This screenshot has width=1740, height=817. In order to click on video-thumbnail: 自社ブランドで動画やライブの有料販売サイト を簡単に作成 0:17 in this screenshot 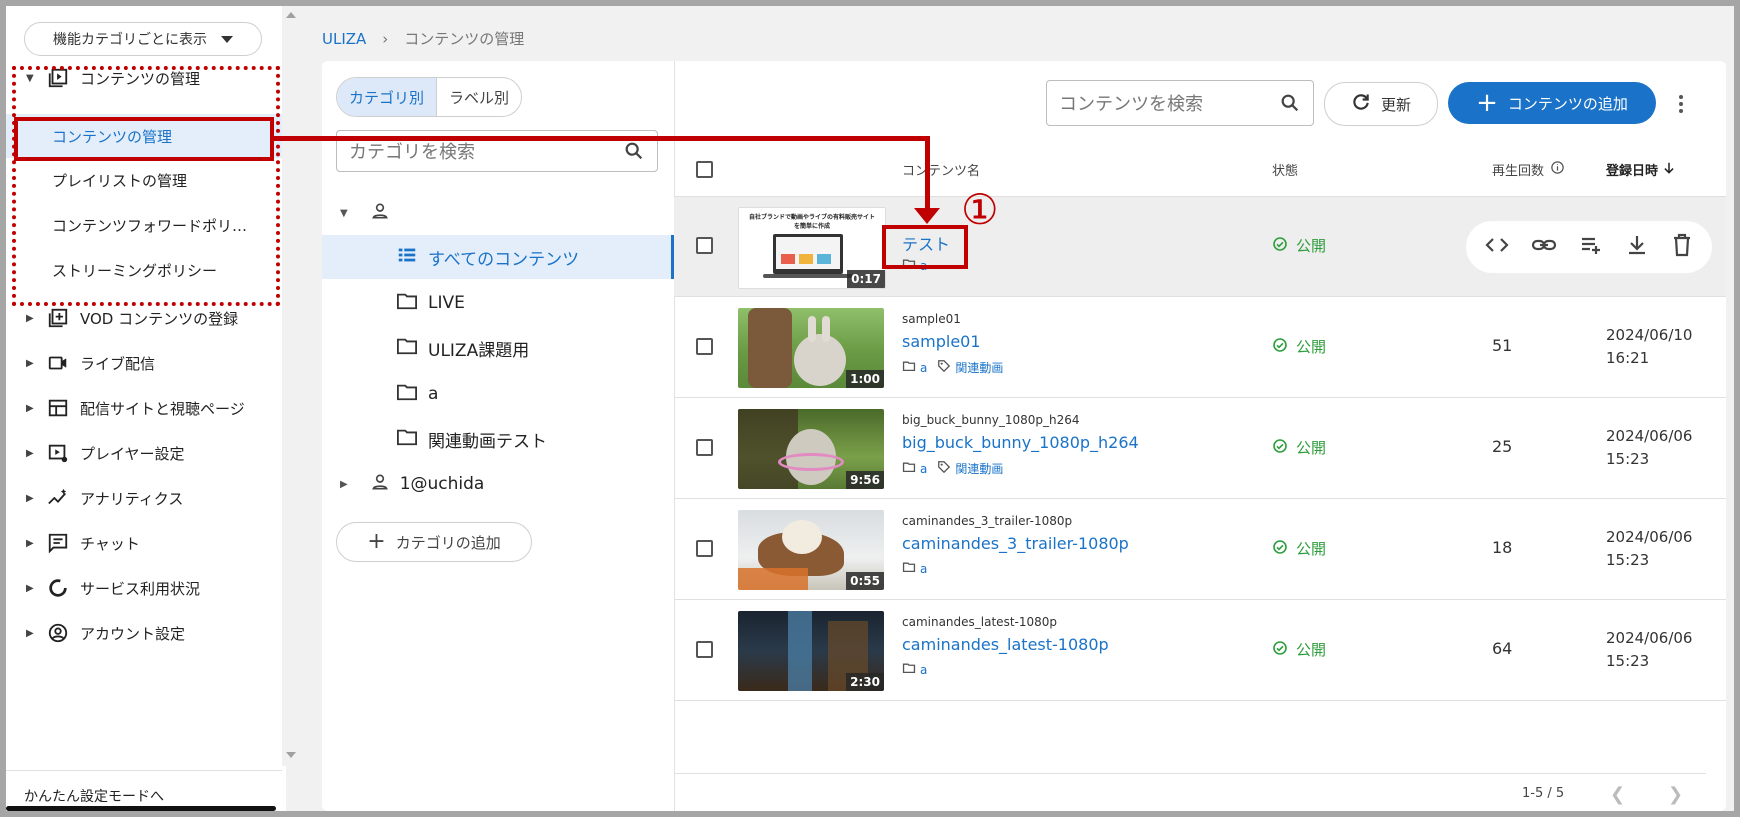, I will do `click(812, 248)`.